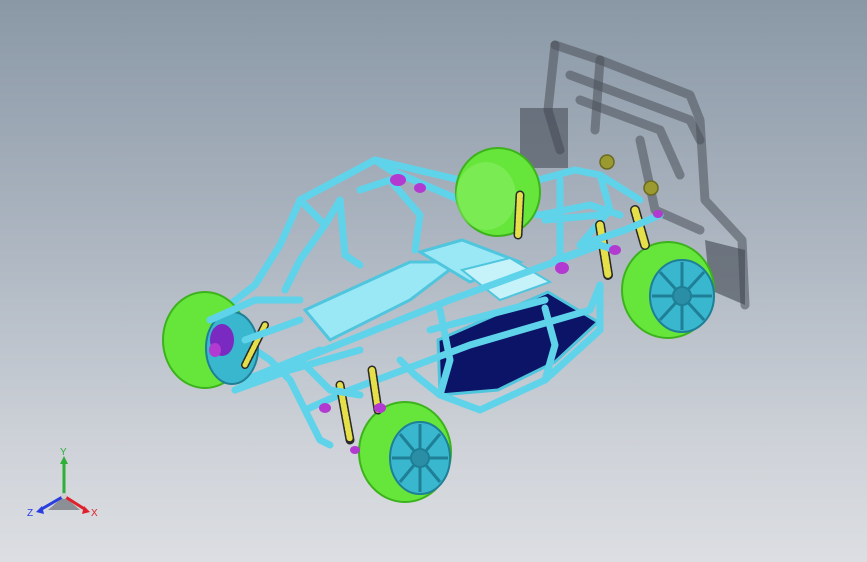 This screenshot has height=562, width=867. What do you see at coordinates (63, 453) in the screenshot?
I see `y-axis-label: Y` at bounding box center [63, 453].